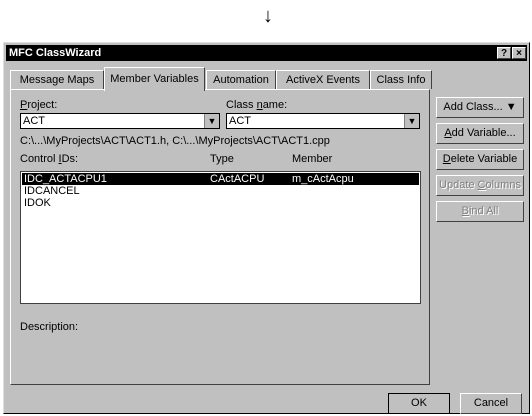 Image resolution: width=532 pixels, height=416 pixels. What do you see at coordinates (240, 121) in the screenshot?
I see `classname-value: ACT` at bounding box center [240, 121].